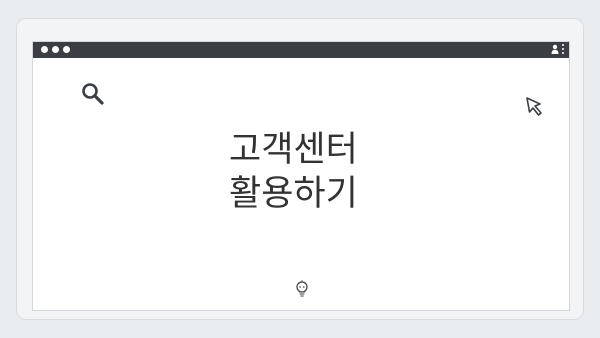  I want to click on kebab-menu-icon, so click(563, 49).